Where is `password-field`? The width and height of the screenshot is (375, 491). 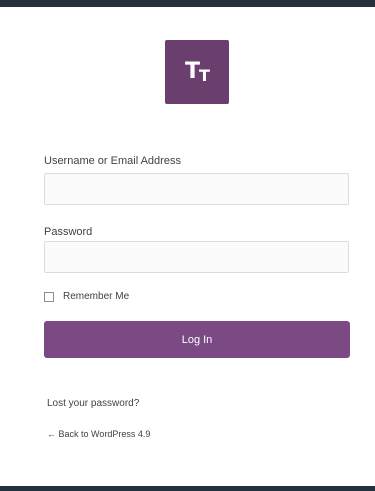
password-field is located at coordinates (196, 257).